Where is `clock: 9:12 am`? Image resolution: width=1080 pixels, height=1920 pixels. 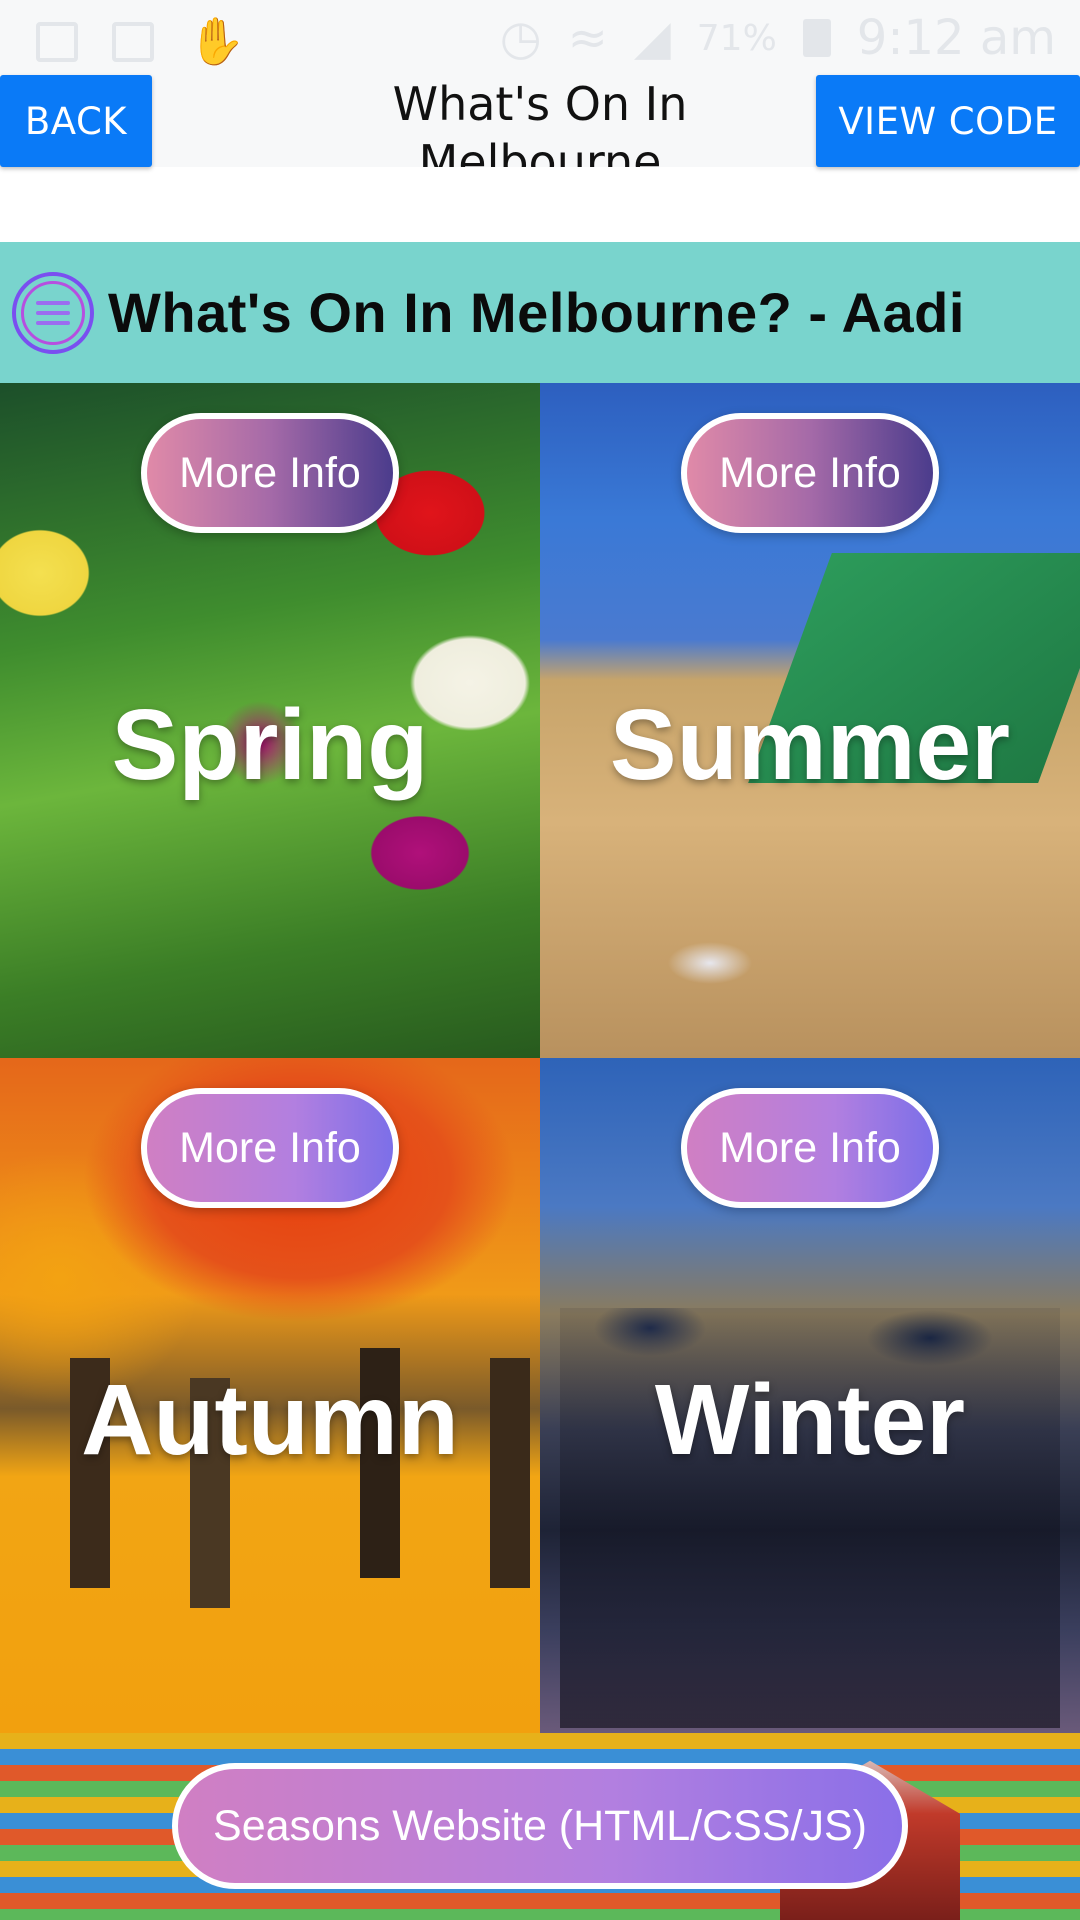
clock: 9:12 am is located at coordinates (956, 38).